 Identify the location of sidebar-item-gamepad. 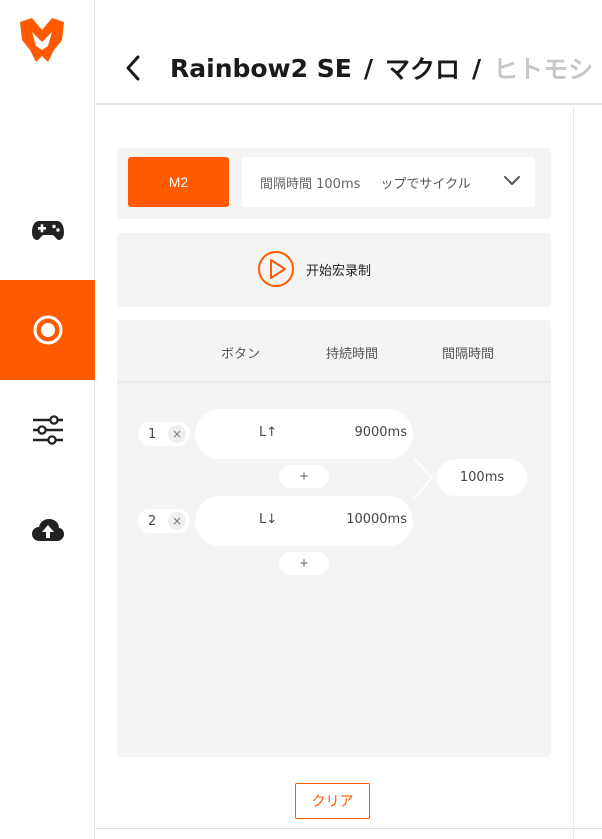
(47, 230).